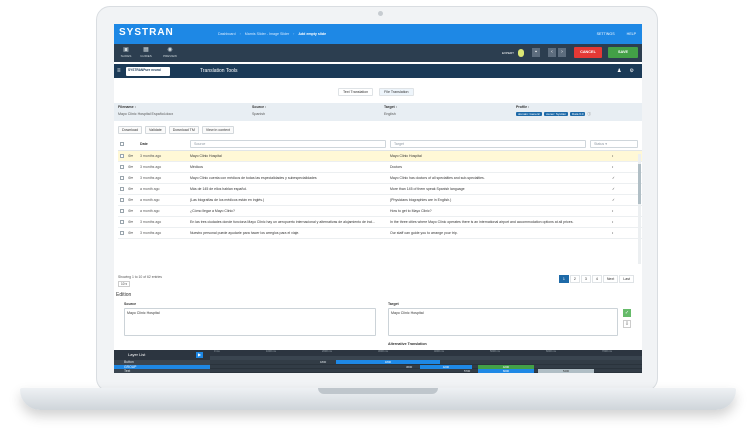  I want to click on page-size-select: 10 ▾, so click(124, 284).